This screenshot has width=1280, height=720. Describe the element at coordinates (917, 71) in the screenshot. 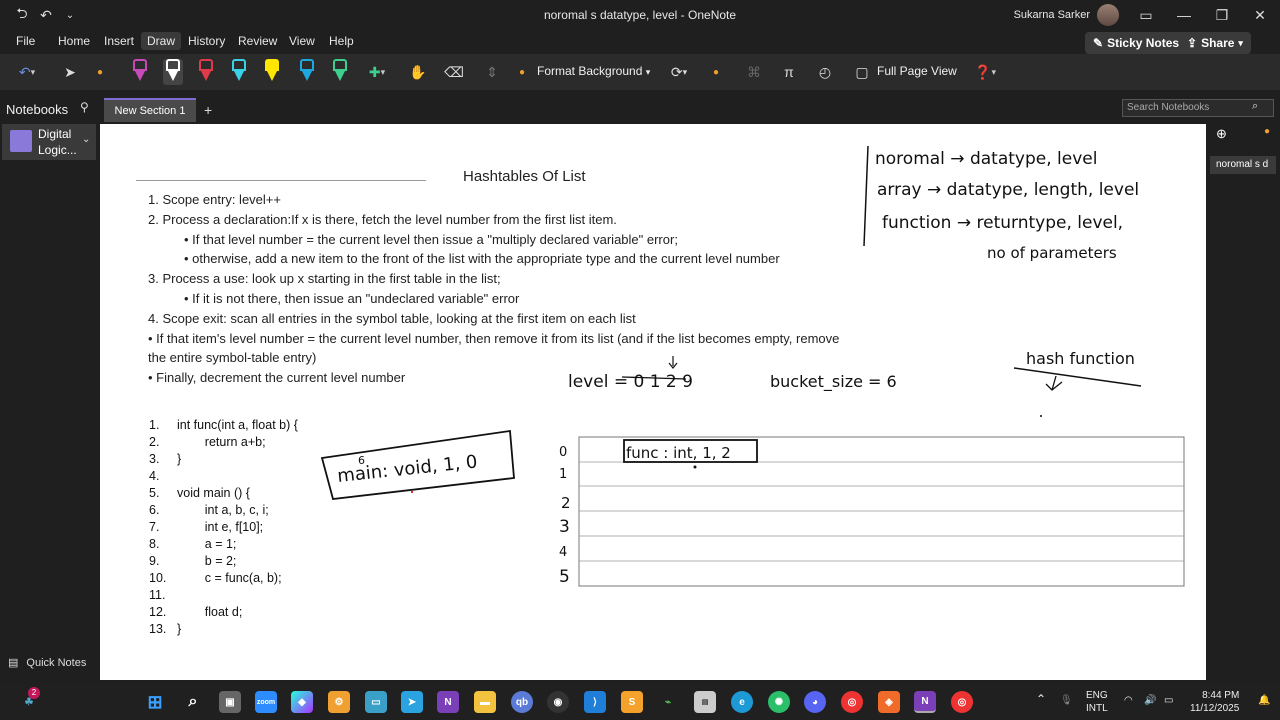

I see `full-page-view-button: Full Page View` at that location.